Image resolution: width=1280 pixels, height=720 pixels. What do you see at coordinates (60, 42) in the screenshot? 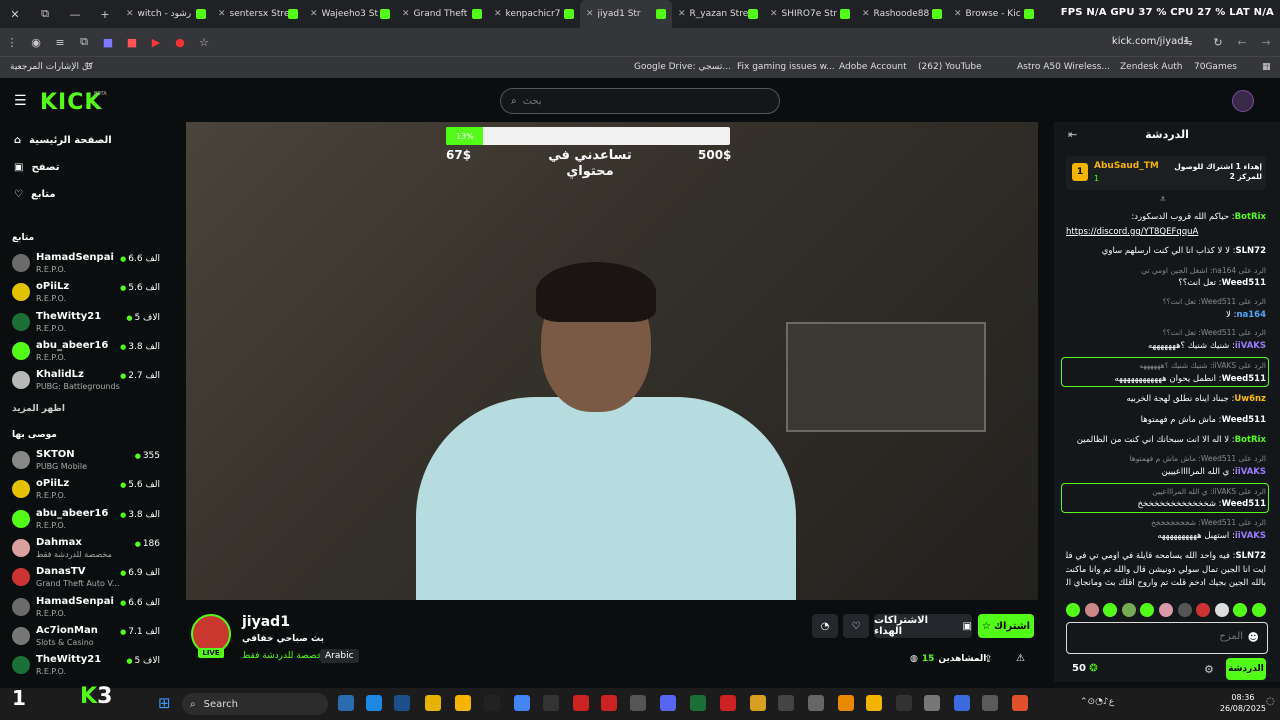
I see `filter-icon: ≡` at bounding box center [60, 42].